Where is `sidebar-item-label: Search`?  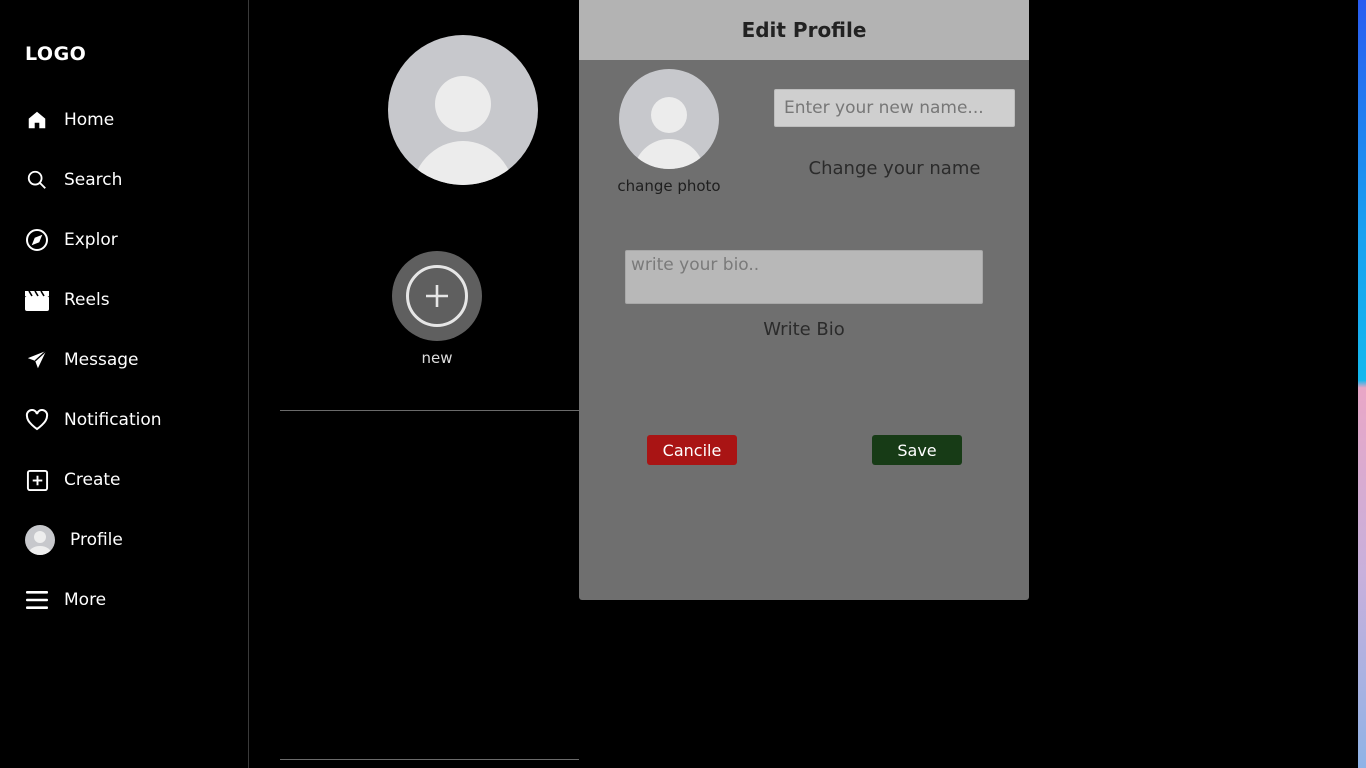 sidebar-item-label: Search is located at coordinates (93, 180).